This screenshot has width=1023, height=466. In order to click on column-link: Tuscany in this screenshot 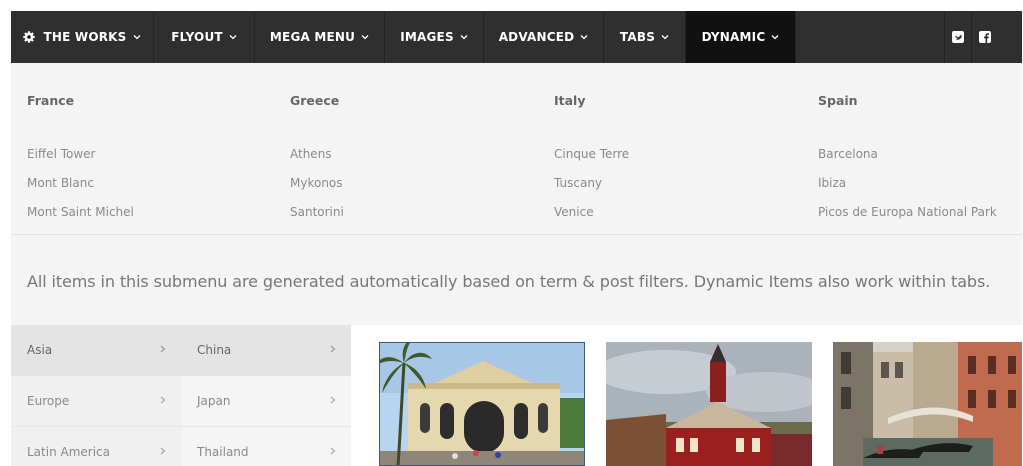, I will do `click(578, 183)`.